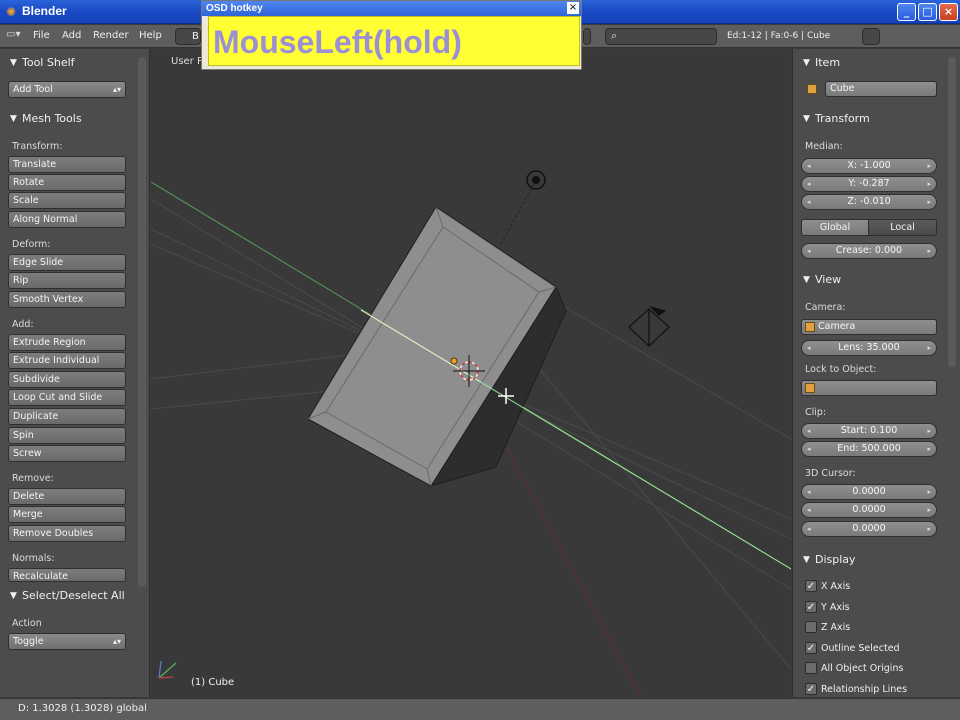  Describe the element at coordinates (869, 327) in the screenshot. I see `camera-field: Camera` at that location.